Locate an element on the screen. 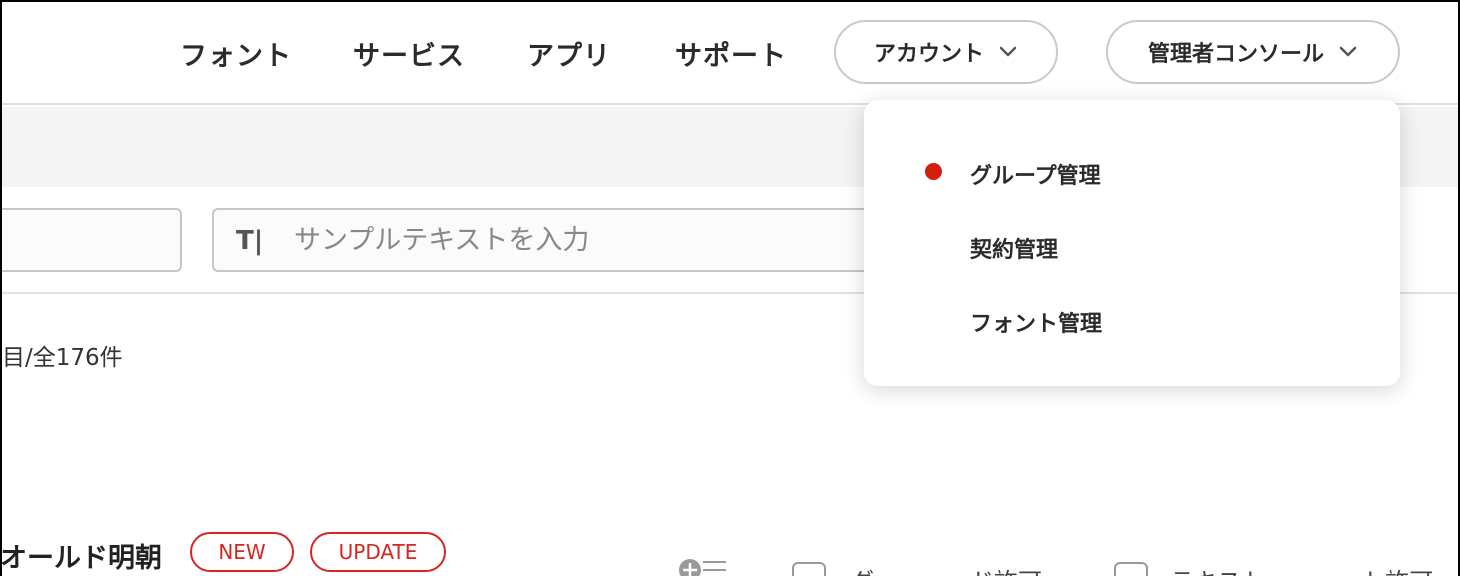 This screenshot has height=576, width=1460. bullet-dot-icon is located at coordinates (933, 171).